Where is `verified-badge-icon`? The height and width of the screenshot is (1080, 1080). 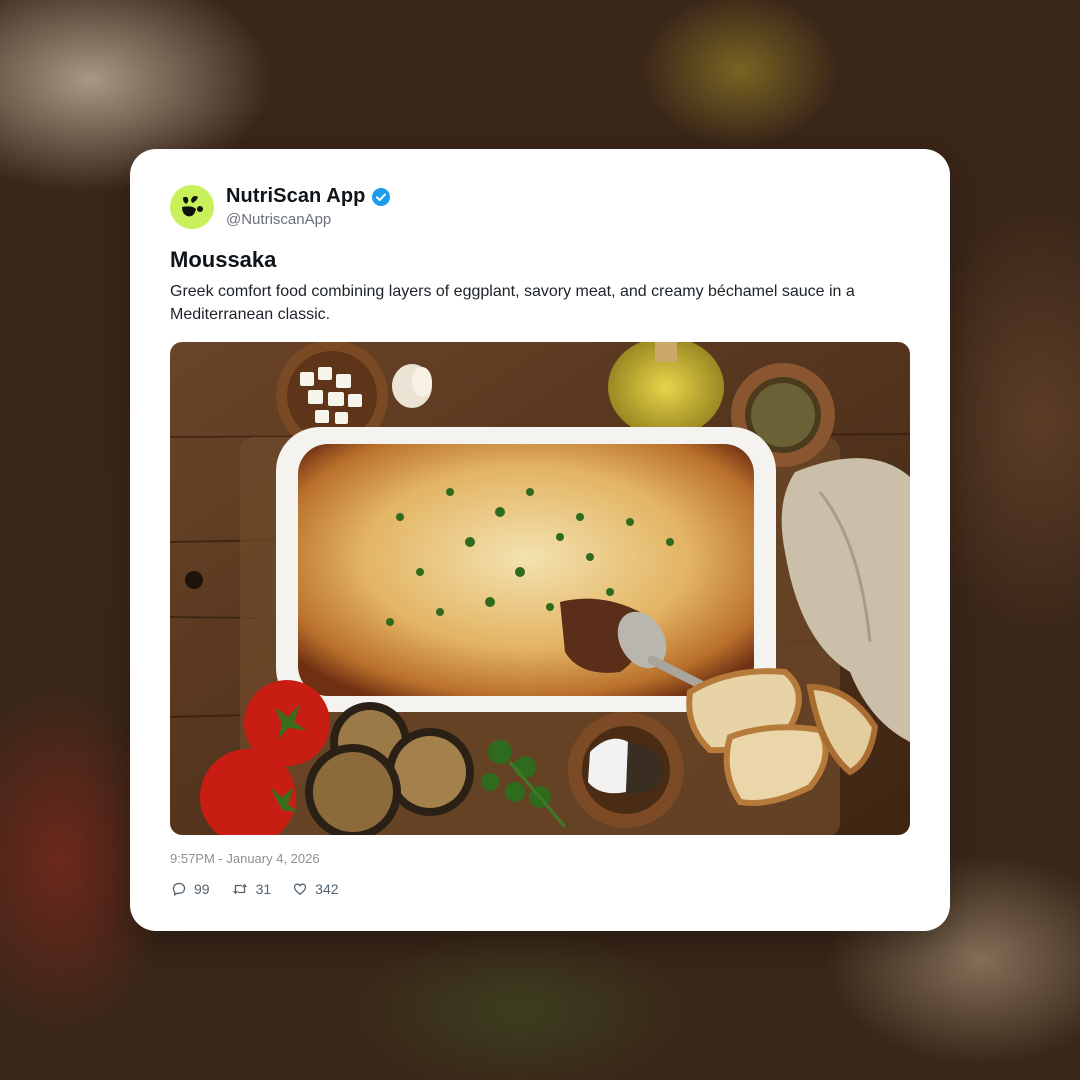
verified-badge-icon is located at coordinates (381, 196).